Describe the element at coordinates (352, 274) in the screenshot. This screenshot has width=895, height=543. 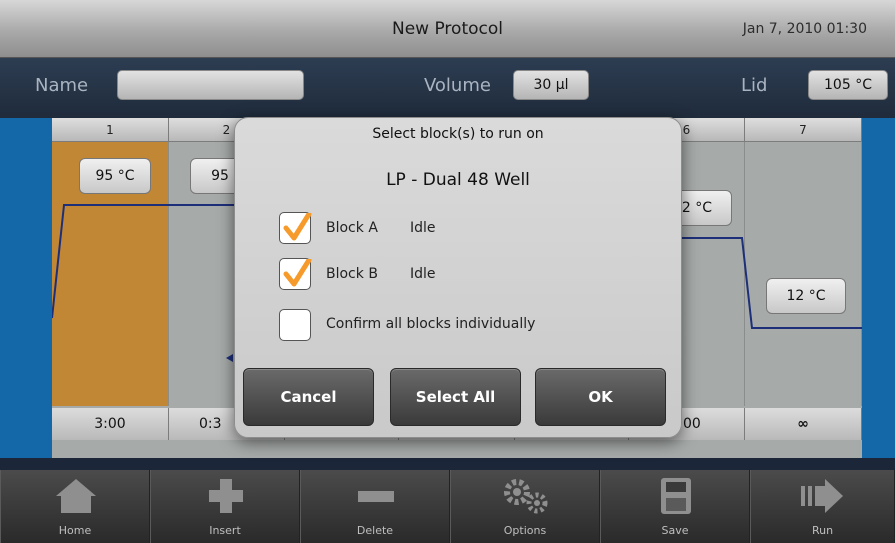
I see `block-b-label: Block B` at that location.